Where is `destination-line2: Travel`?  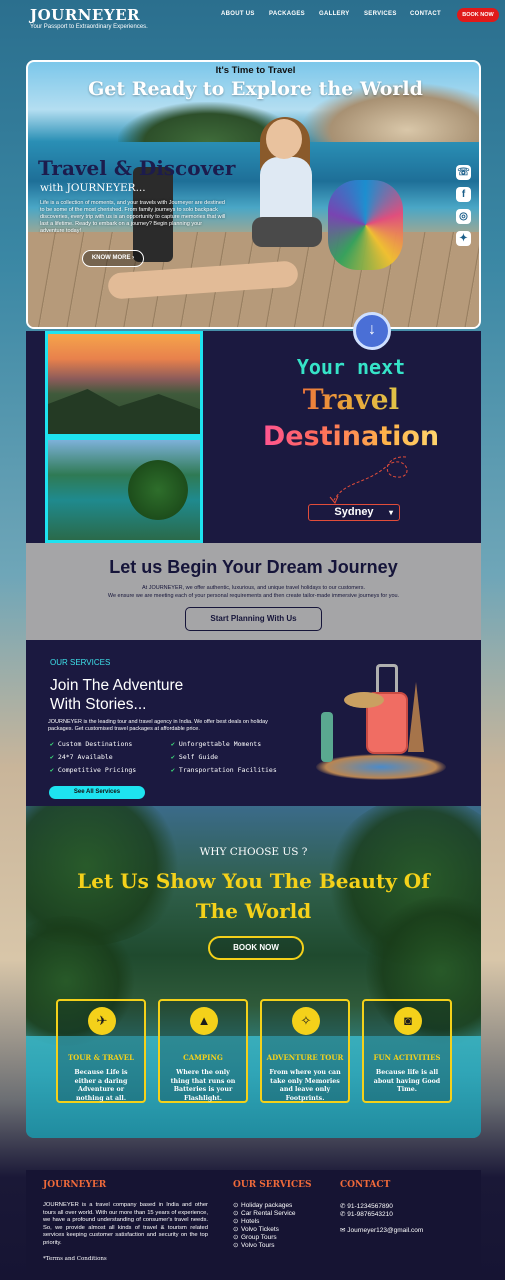
destination-line2: Travel is located at coordinates (351, 399).